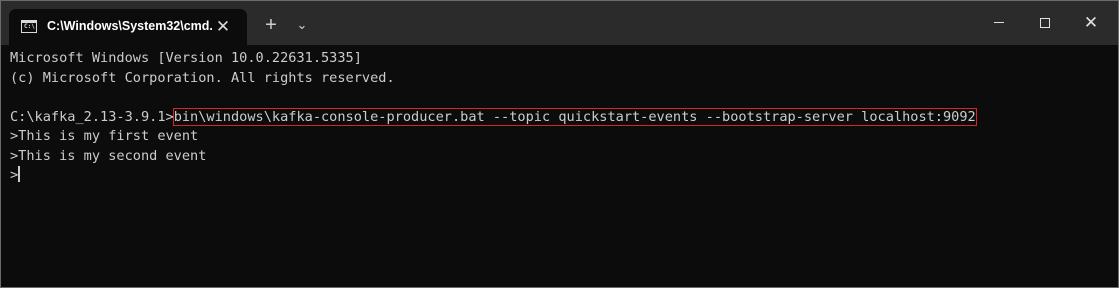  What do you see at coordinates (104, 136) in the screenshot?
I see `console-line: >This is my first event` at bounding box center [104, 136].